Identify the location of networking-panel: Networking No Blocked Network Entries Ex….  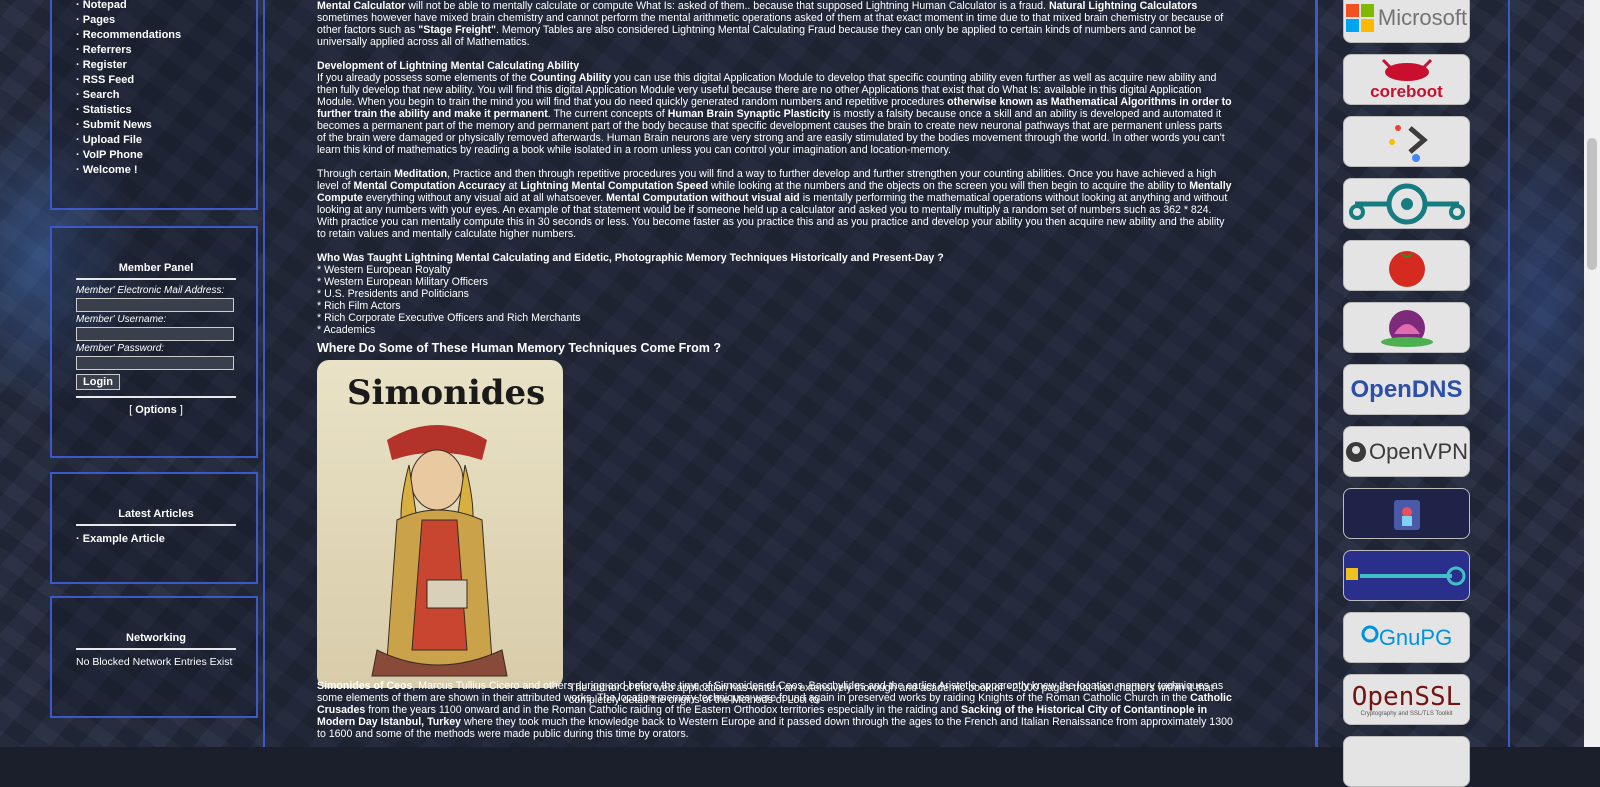
(154, 657).